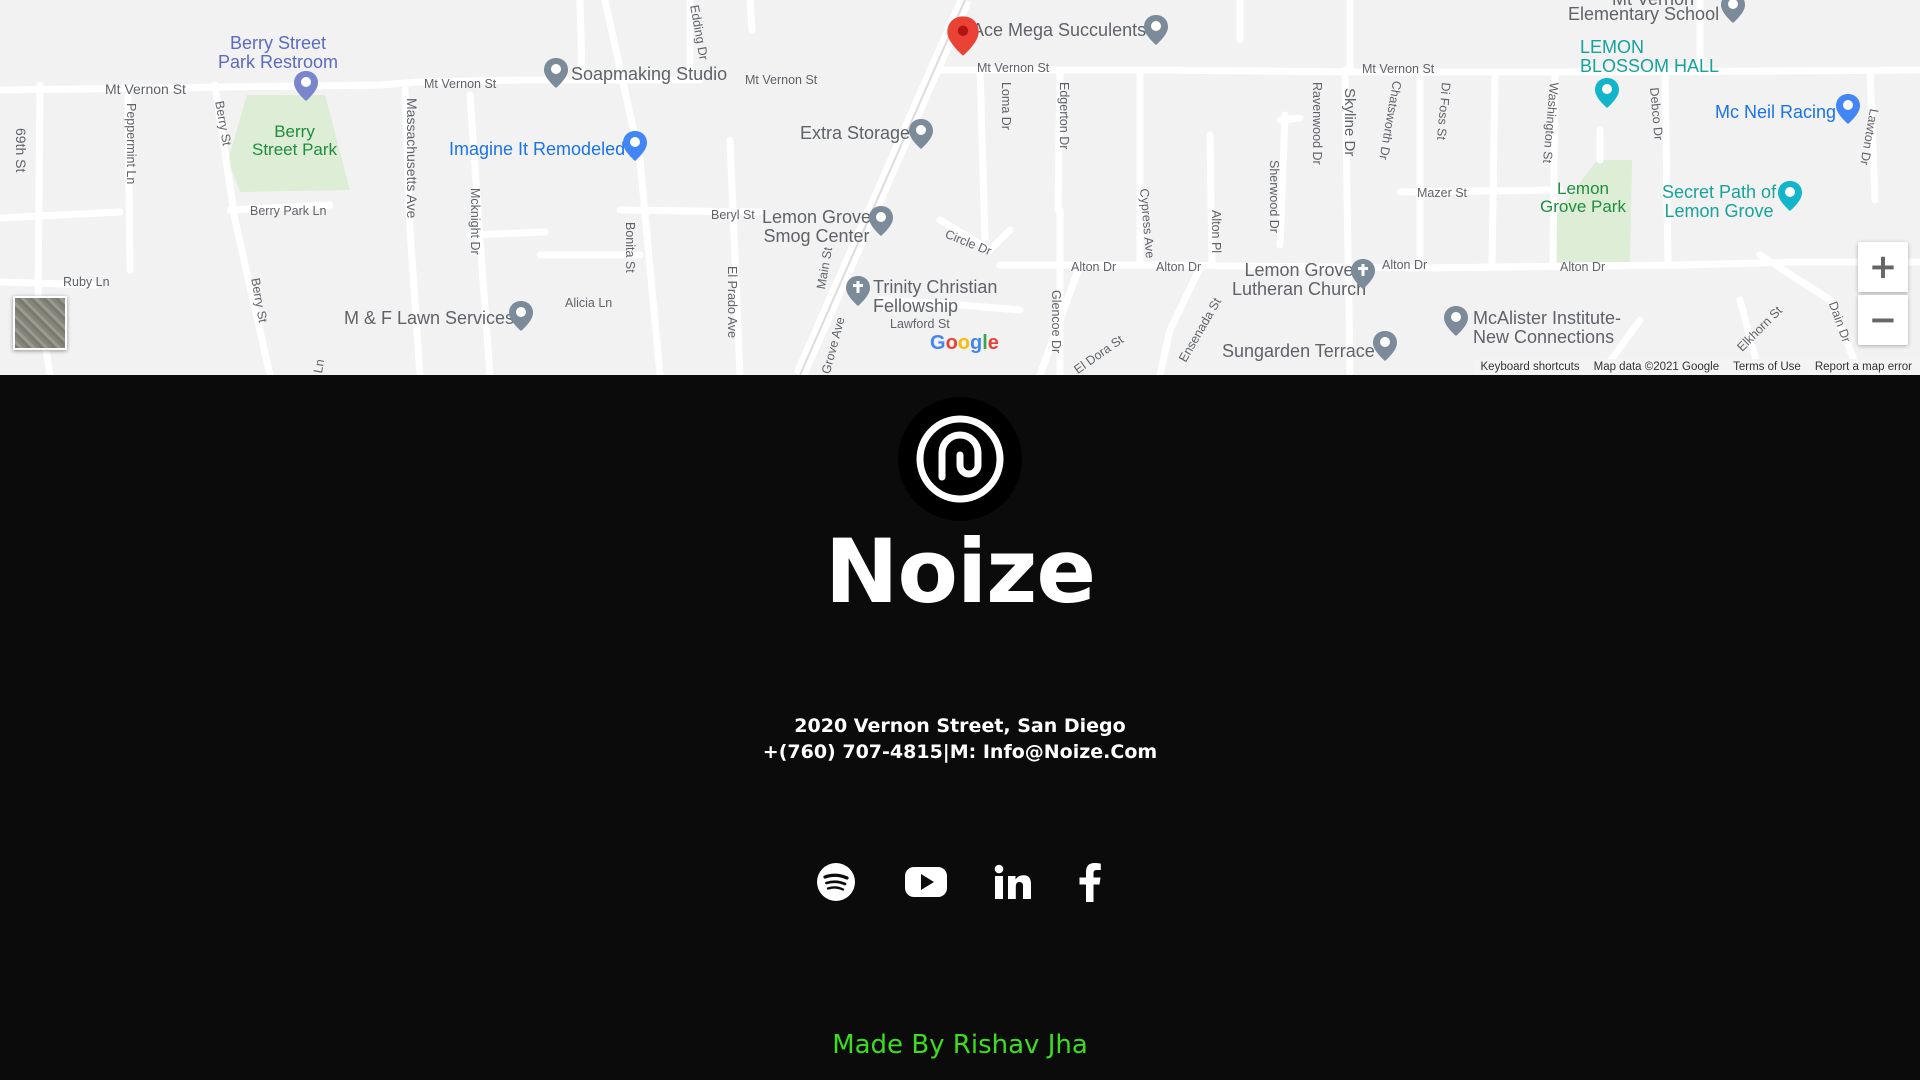 This screenshot has width=1920, height=1080. What do you see at coordinates (1059, 30) in the screenshot?
I see `place-label: Ace Mega Succulents` at bounding box center [1059, 30].